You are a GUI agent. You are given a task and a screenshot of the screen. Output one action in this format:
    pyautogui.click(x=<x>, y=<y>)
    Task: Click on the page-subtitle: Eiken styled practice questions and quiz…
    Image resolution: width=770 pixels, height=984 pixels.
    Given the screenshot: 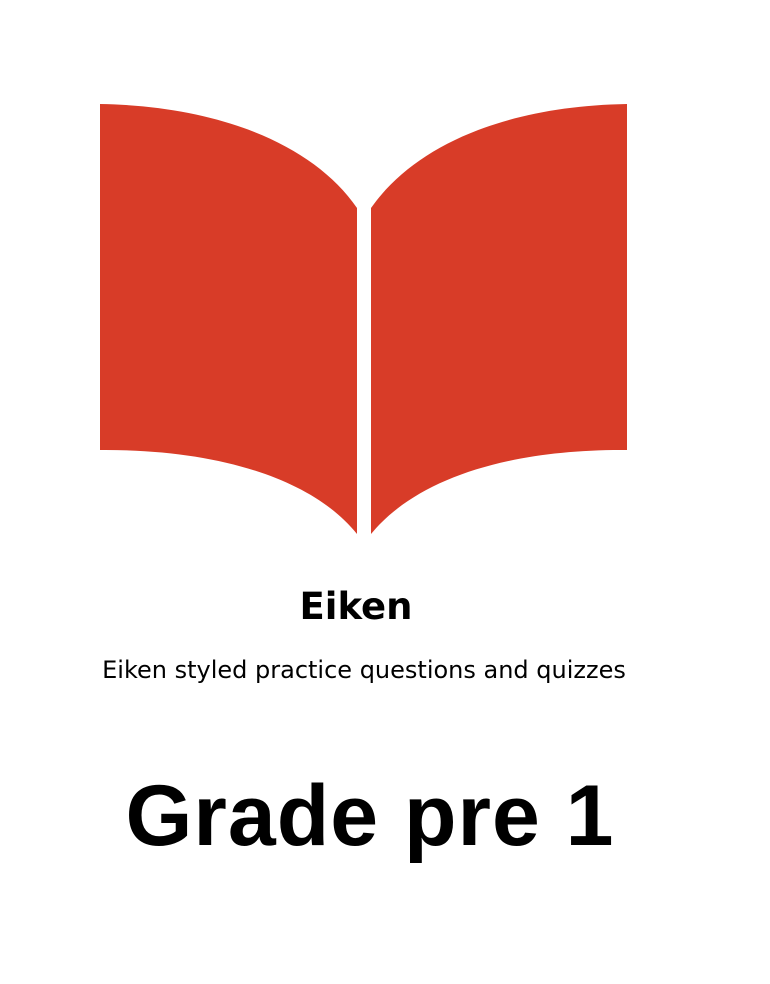 What is the action you would take?
    pyautogui.click(x=364, y=670)
    